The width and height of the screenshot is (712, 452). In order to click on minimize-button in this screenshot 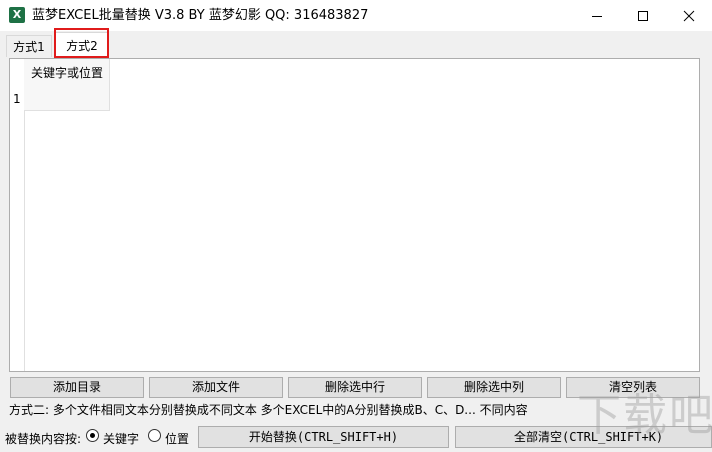, I will do `click(597, 15)`.